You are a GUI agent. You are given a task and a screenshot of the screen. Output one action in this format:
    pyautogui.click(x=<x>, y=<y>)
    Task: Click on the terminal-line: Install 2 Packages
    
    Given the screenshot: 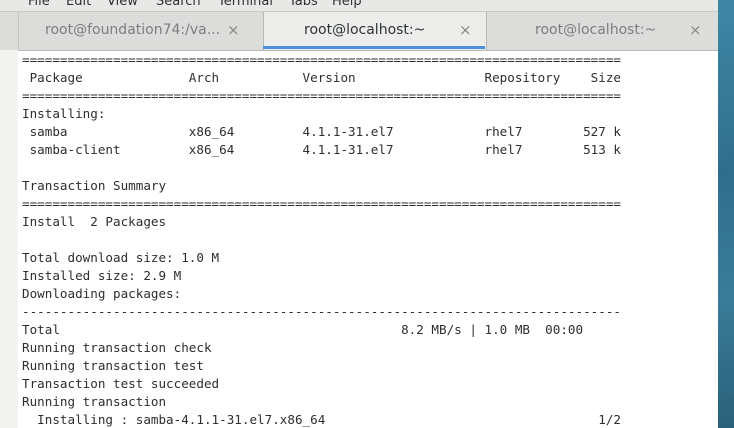 What is the action you would take?
    pyautogui.click(x=94, y=221)
    